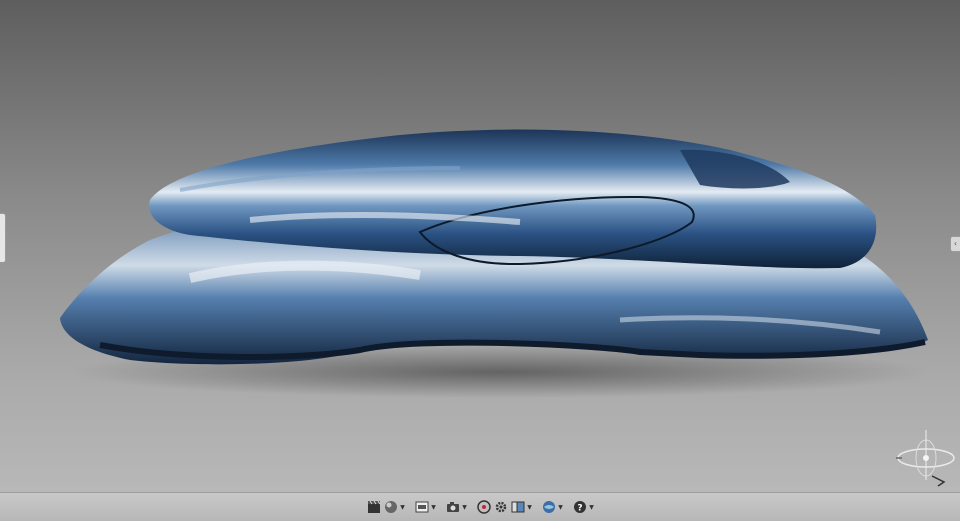  Describe the element at coordinates (422, 507) in the screenshot. I see `display-mode-icon` at that location.